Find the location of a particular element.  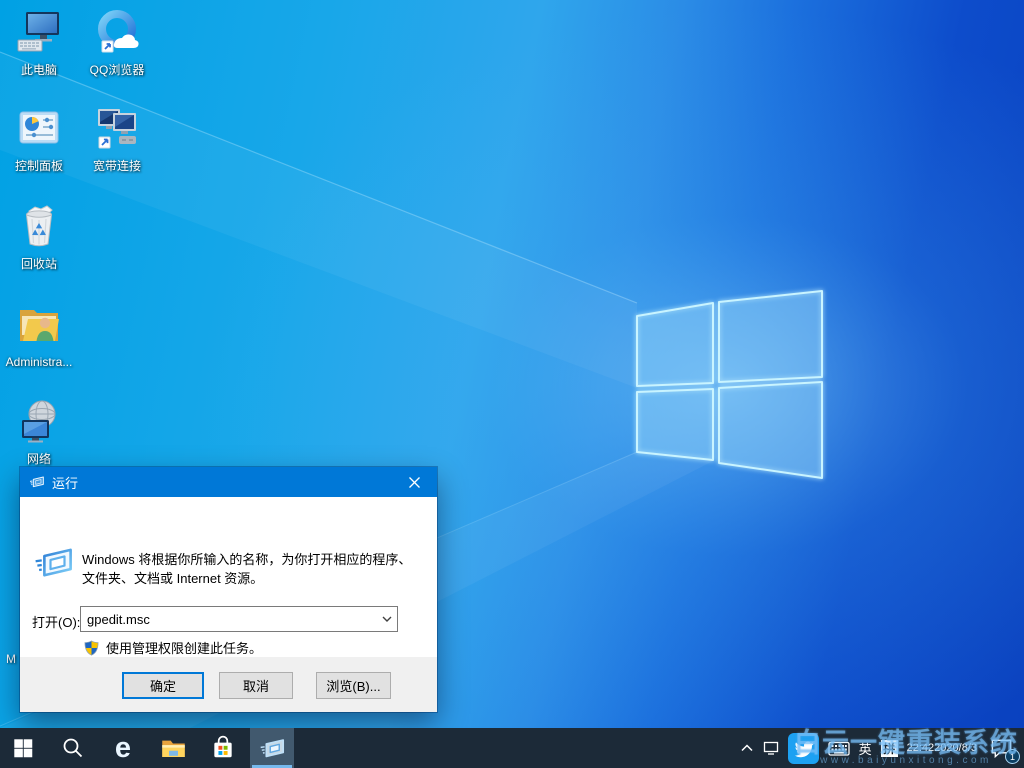

search-icon is located at coordinates (73, 748).